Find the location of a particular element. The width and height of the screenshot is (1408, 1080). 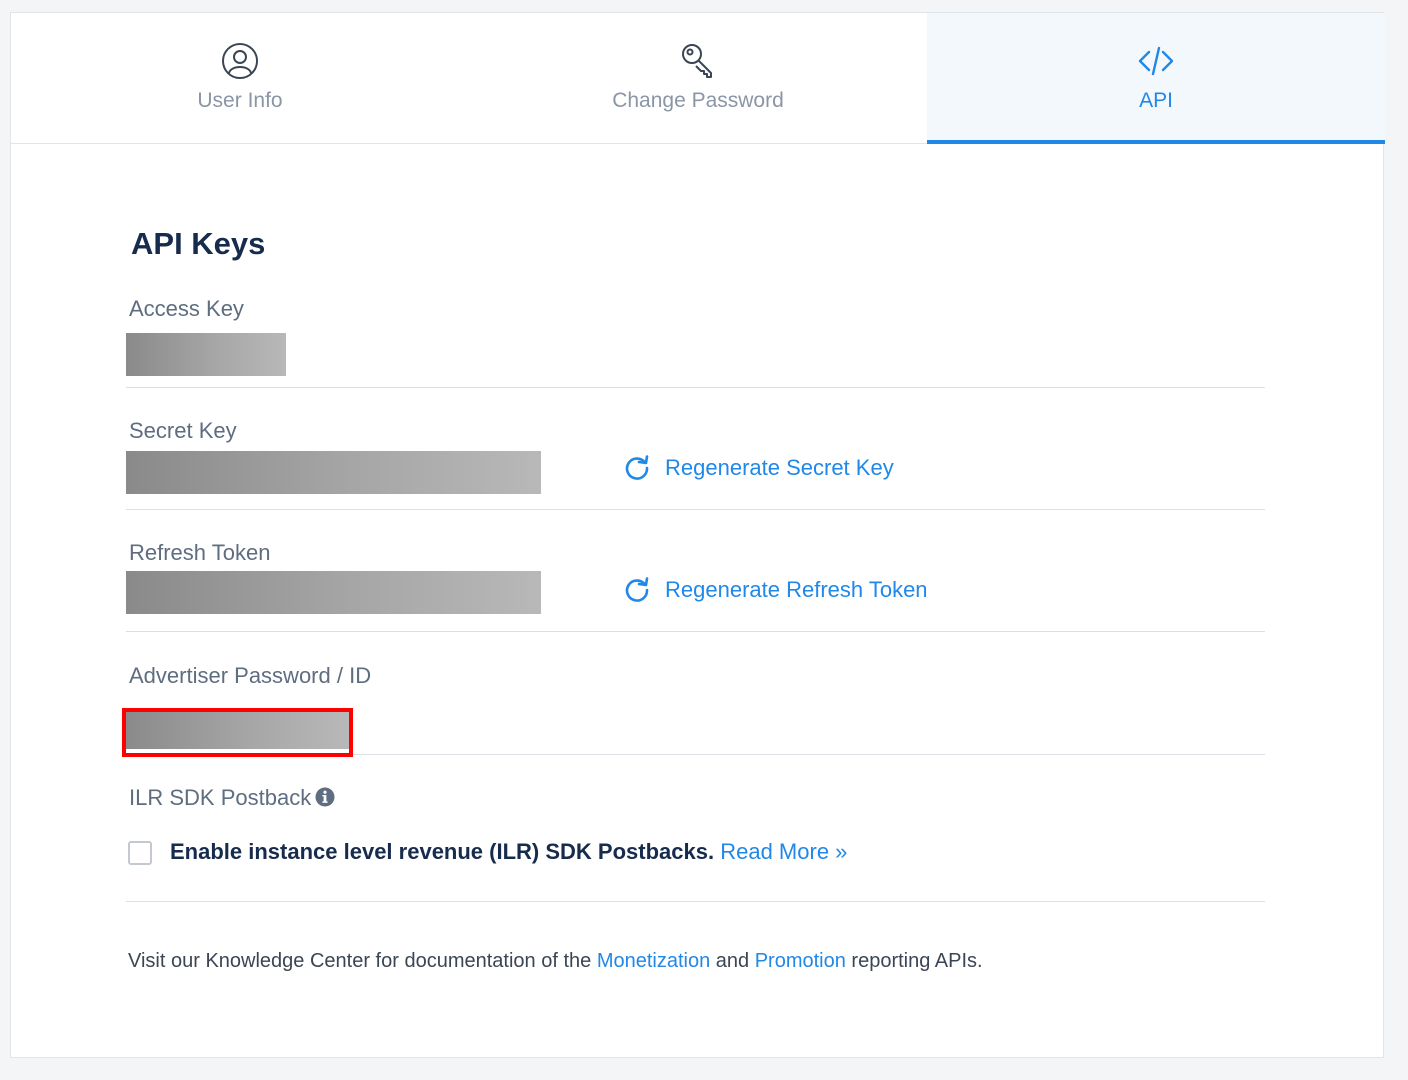

regenerate-refresh-token-label: Regenerate Refresh Token is located at coordinates (796, 589).